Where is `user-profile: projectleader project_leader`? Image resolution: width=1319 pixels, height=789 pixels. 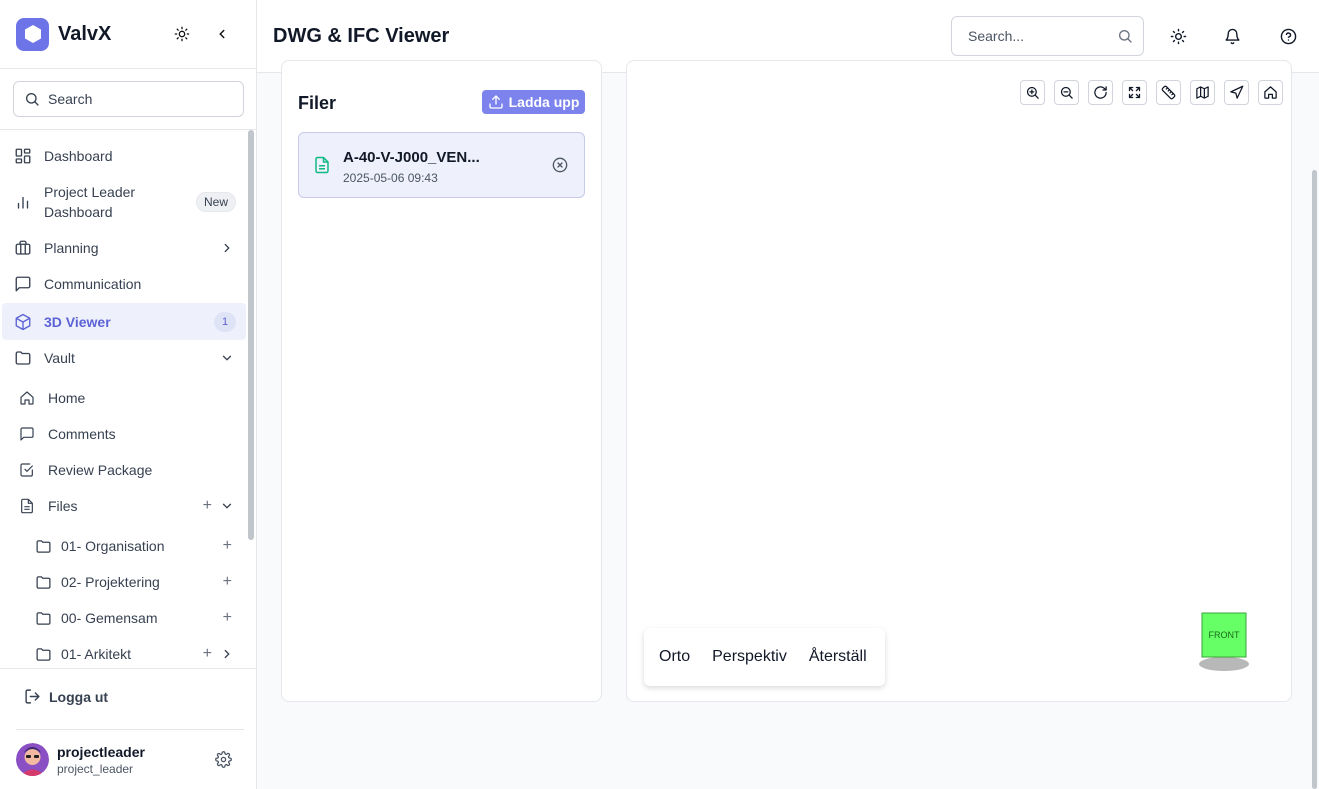
user-profile: projectleader project_leader is located at coordinates (80, 759).